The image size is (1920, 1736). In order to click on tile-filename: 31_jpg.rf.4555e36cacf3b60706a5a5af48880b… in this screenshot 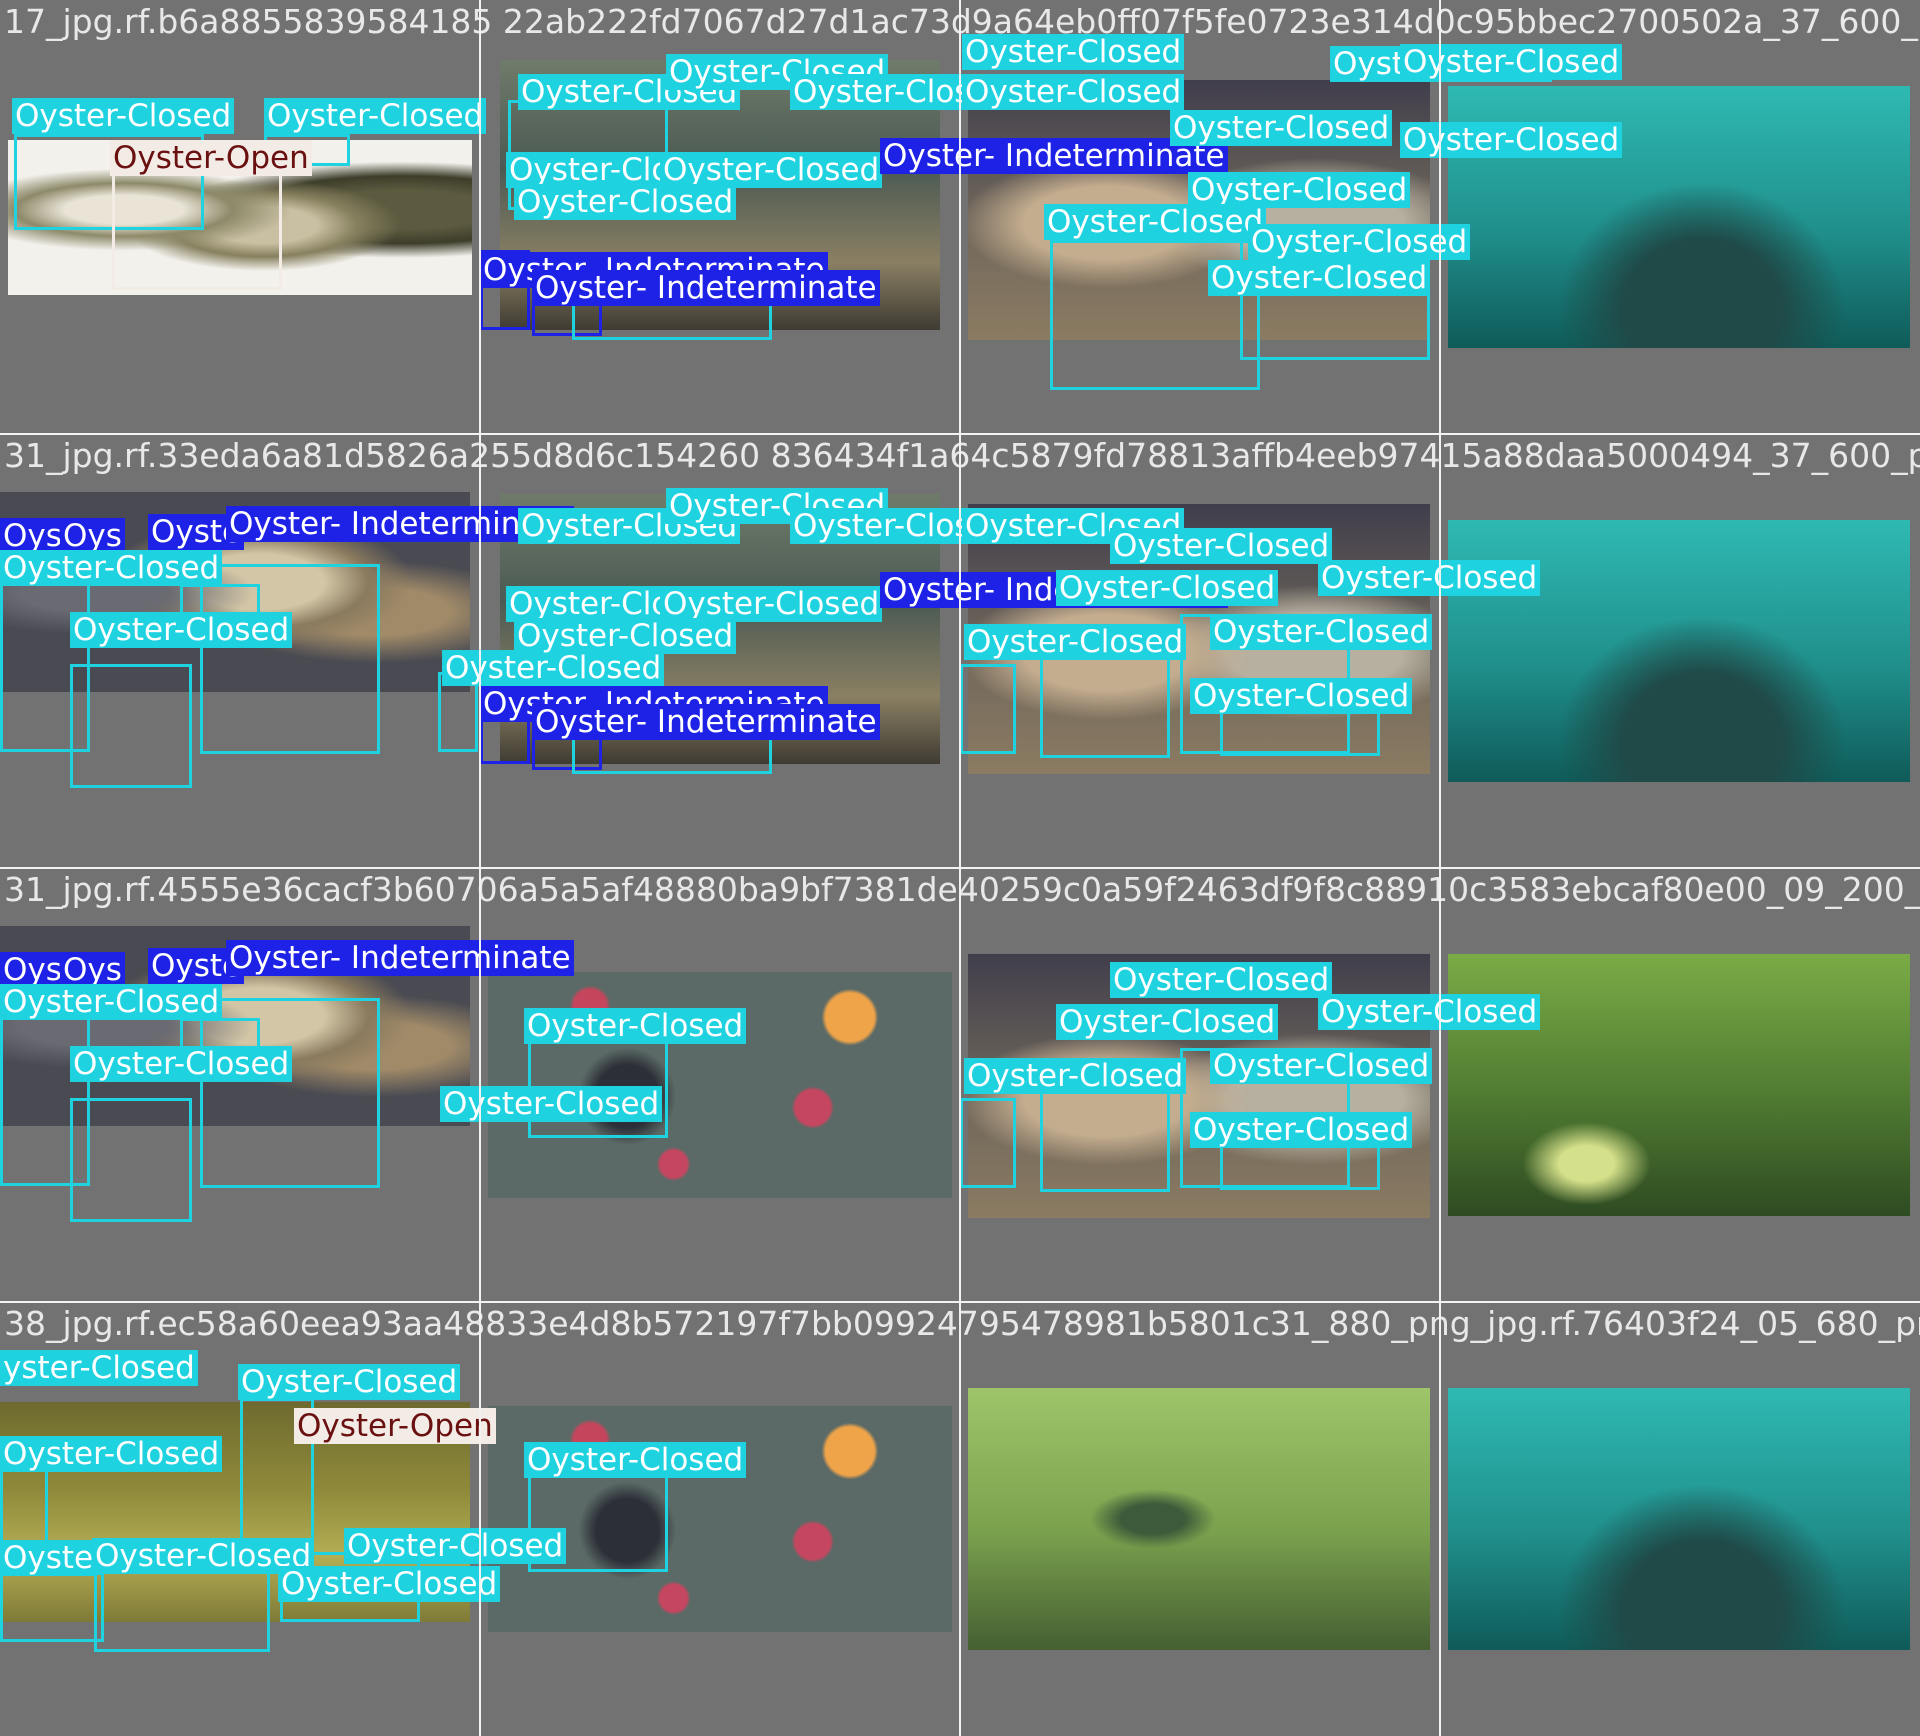, I will do `click(962, 889)`.